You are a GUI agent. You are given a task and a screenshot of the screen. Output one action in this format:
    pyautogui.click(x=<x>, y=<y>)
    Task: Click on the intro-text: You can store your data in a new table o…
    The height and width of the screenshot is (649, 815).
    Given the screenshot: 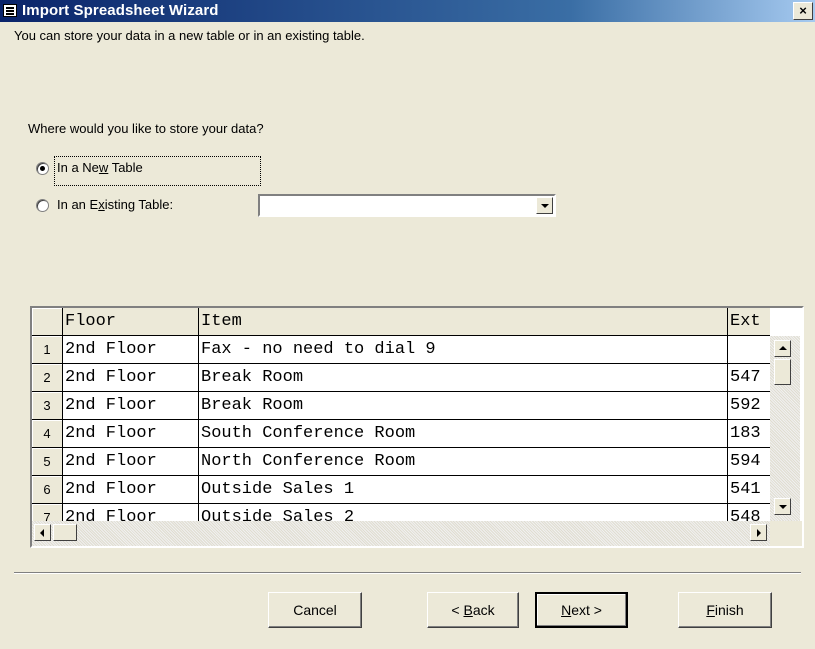 What is the action you would take?
    pyautogui.click(x=189, y=35)
    